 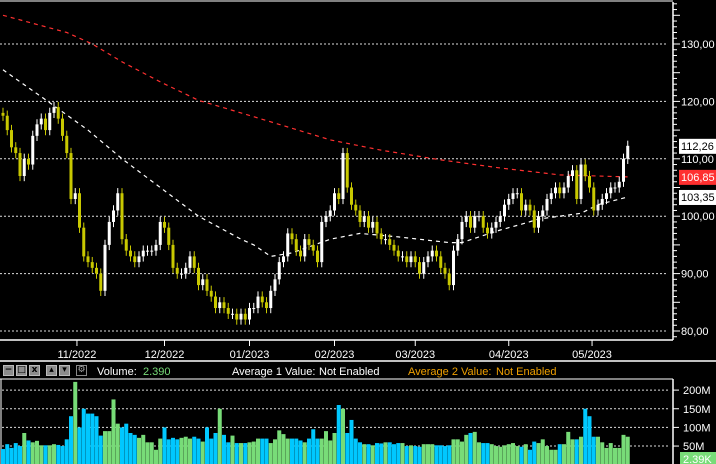 What do you see at coordinates (81, 370) in the screenshot?
I see `panel-settings-button: ⚙` at bounding box center [81, 370].